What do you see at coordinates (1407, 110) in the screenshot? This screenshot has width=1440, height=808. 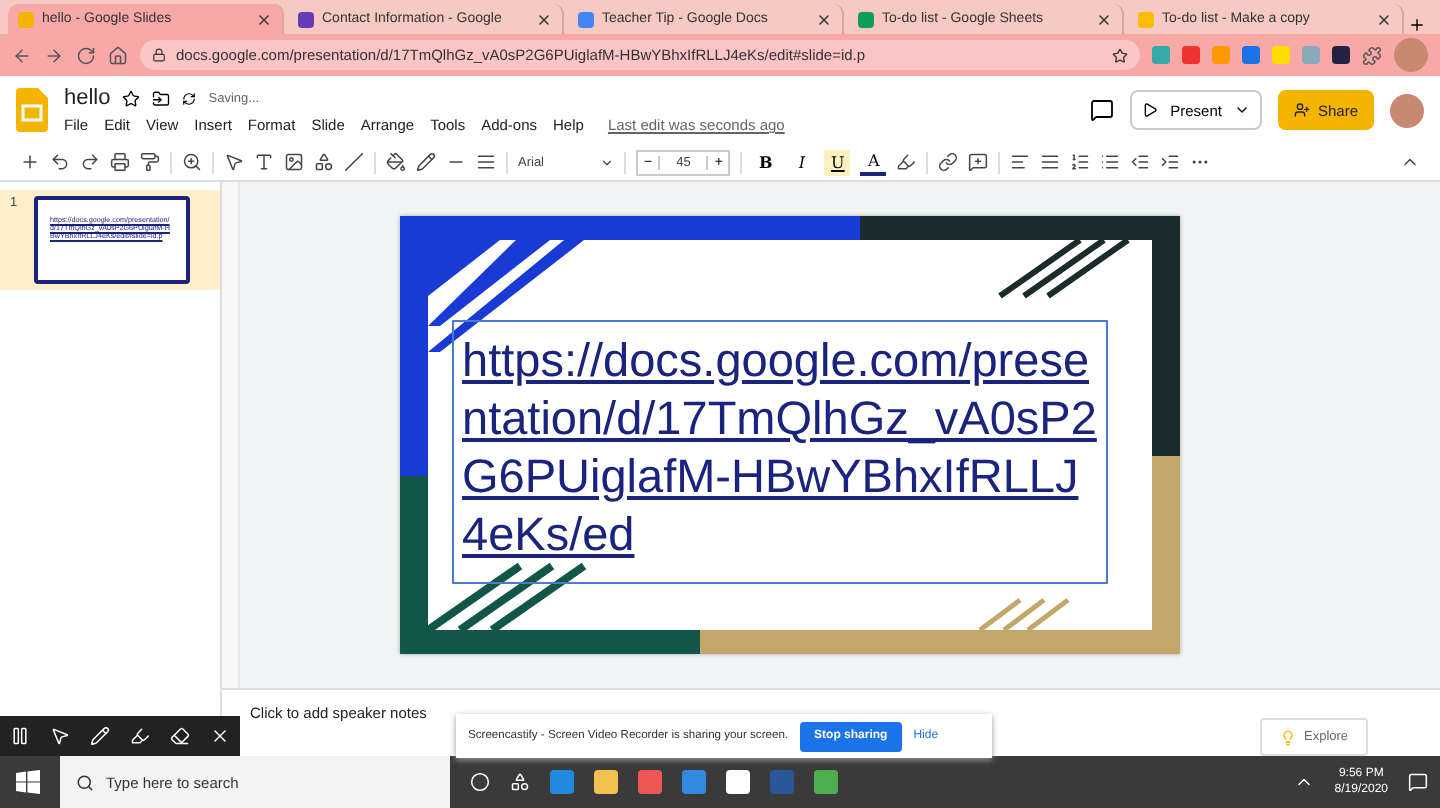 I see `avatar-icon` at bounding box center [1407, 110].